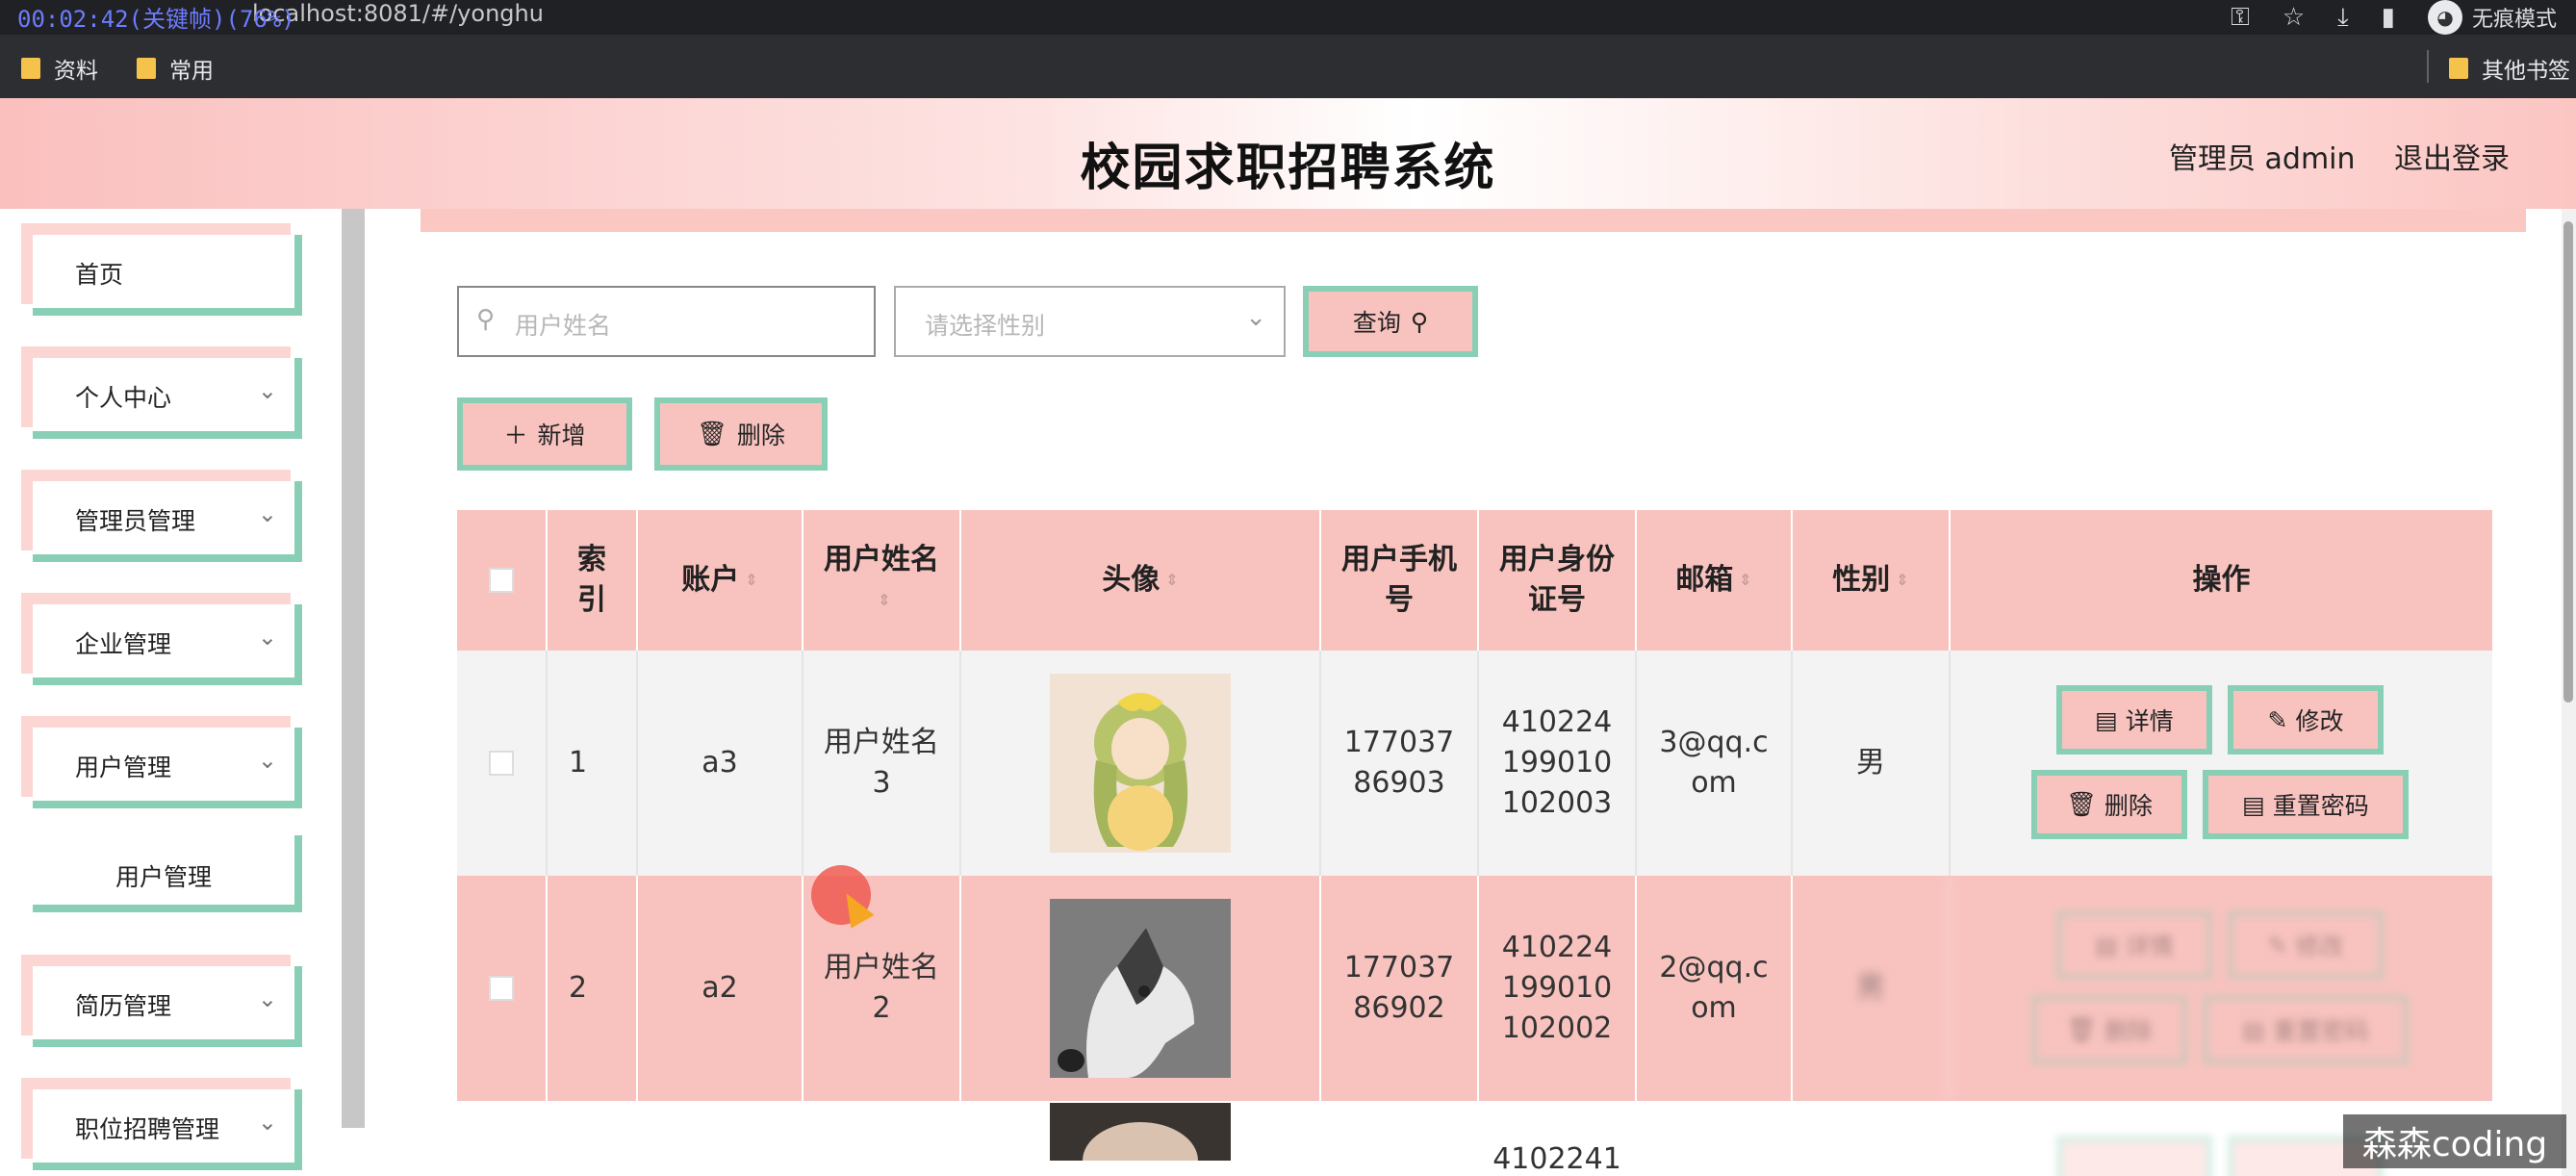  What do you see at coordinates (1400, 580) in the screenshot?
I see `header-phone: 用户手机号` at bounding box center [1400, 580].